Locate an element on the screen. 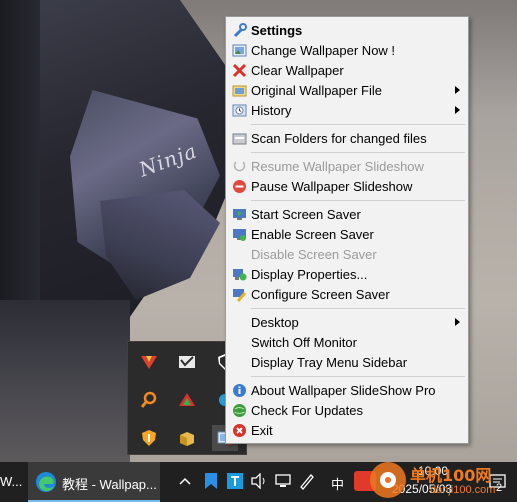 This screenshot has width=517, height=502. info-icon is located at coordinates (239, 390).